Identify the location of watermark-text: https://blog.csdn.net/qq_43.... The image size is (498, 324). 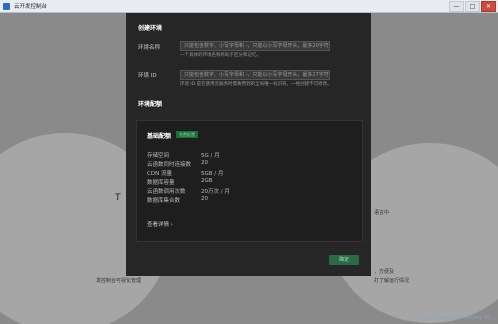
(458, 318).